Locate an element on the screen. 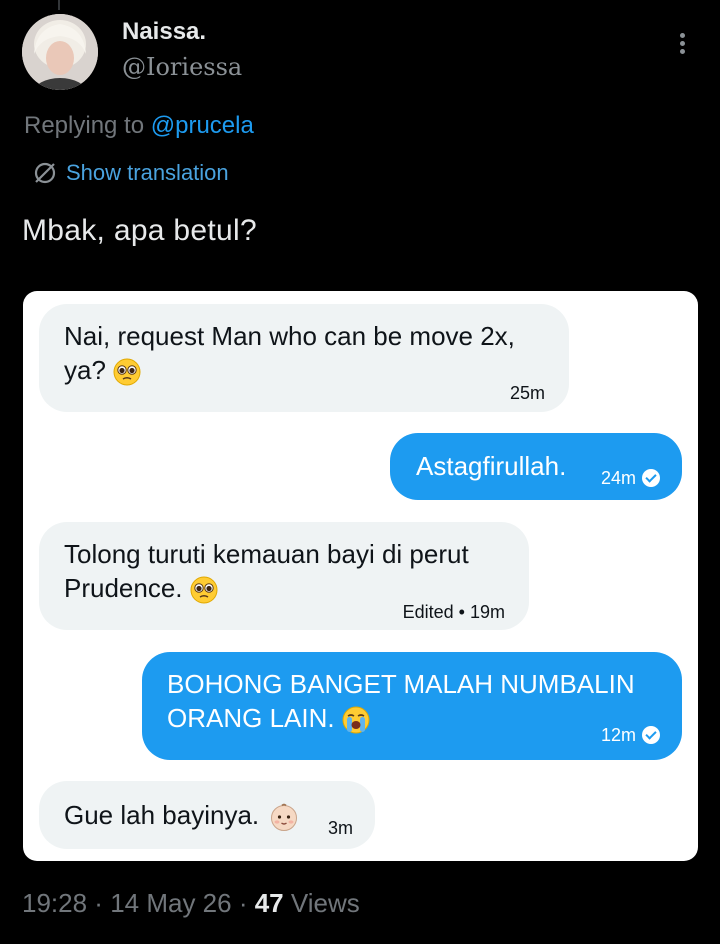 The height and width of the screenshot is (944, 720). message-timestamp: 3m is located at coordinates (340, 828).